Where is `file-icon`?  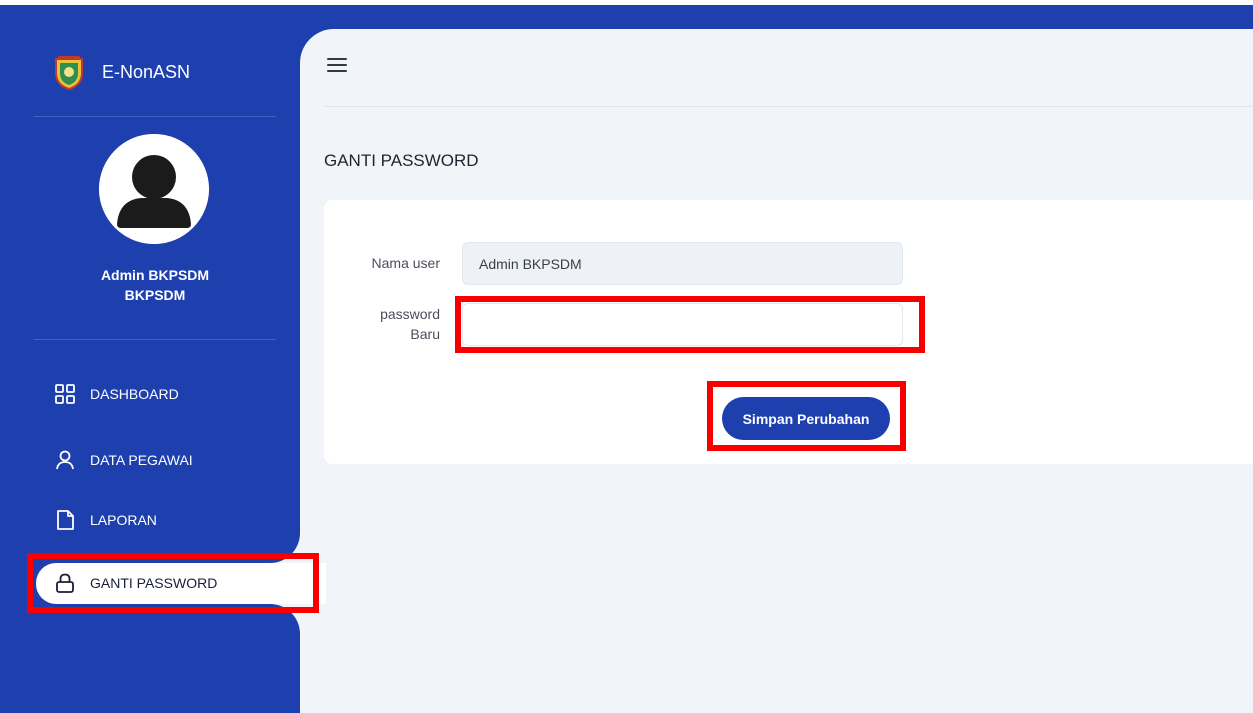 file-icon is located at coordinates (65, 520).